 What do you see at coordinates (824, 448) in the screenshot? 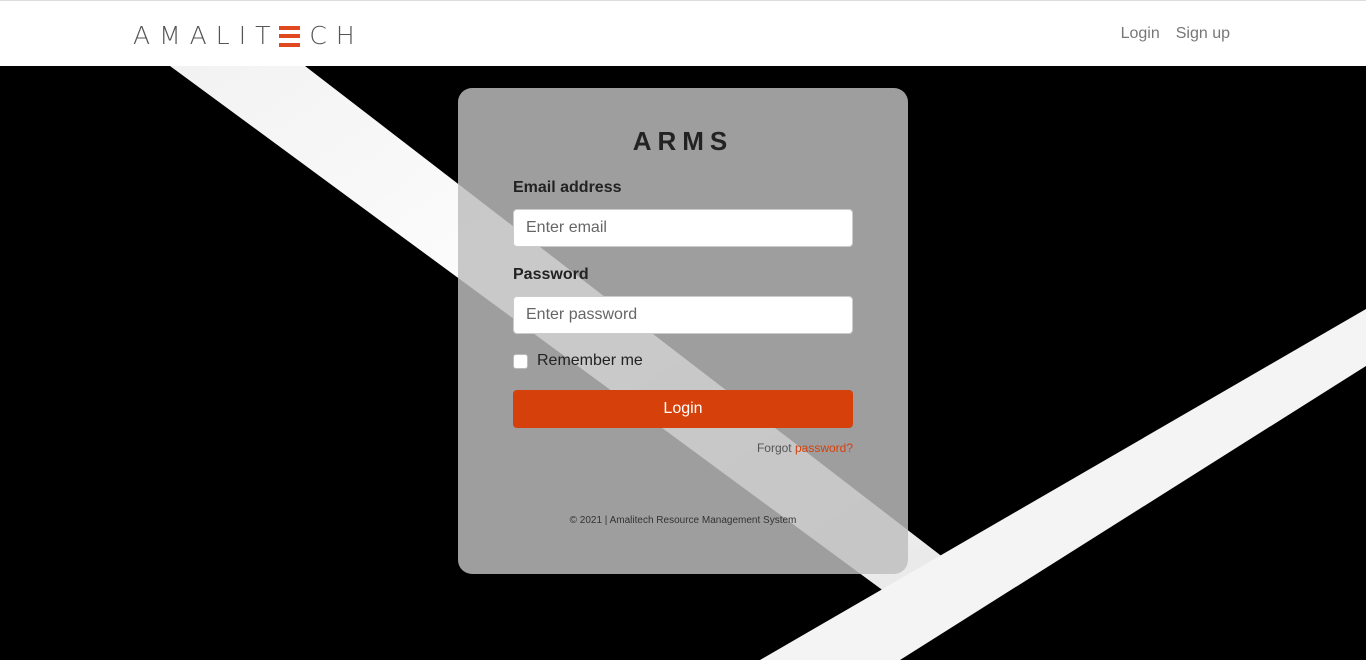
I see `forgot-password-link: password?` at bounding box center [824, 448].